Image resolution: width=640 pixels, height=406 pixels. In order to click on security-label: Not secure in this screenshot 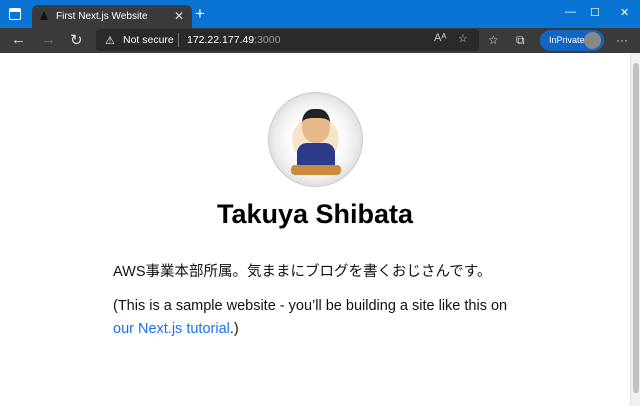, I will do `click(148, 40)`.